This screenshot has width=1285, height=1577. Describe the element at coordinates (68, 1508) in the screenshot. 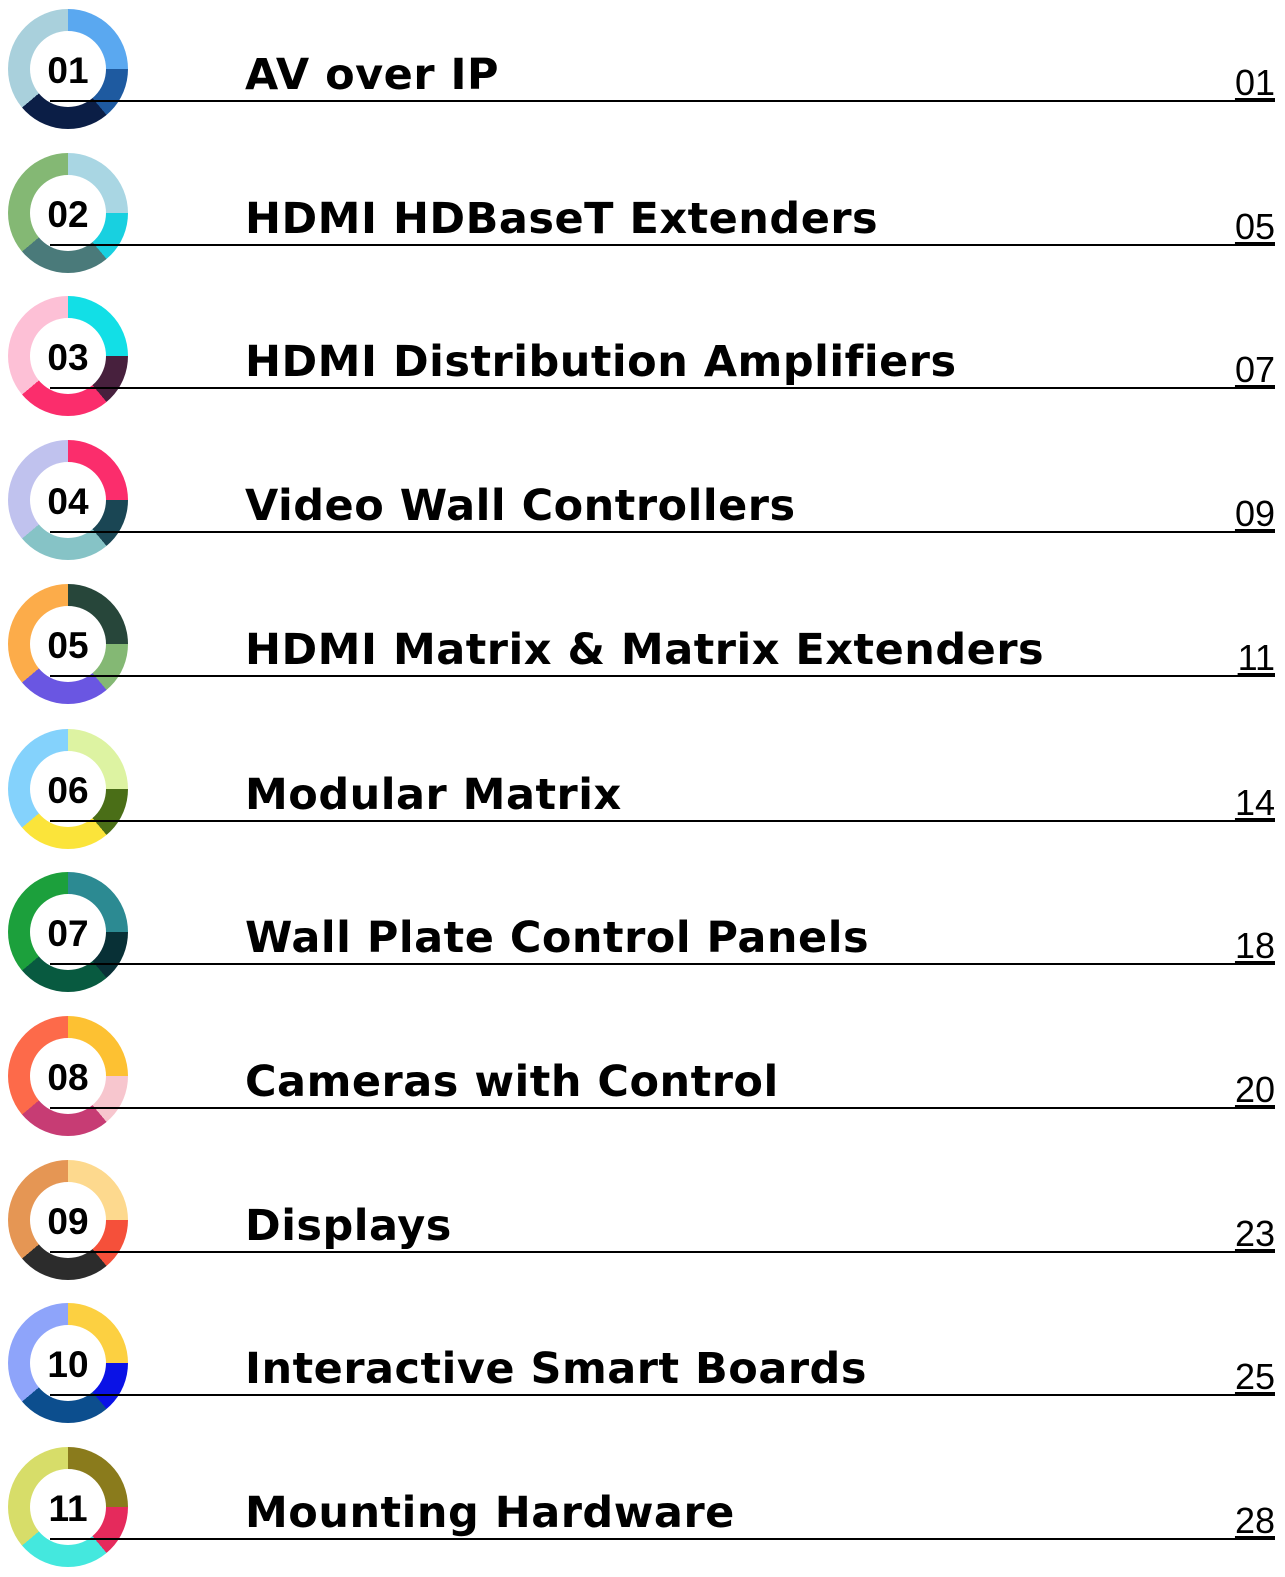

I see `section-number: 11` at that location.